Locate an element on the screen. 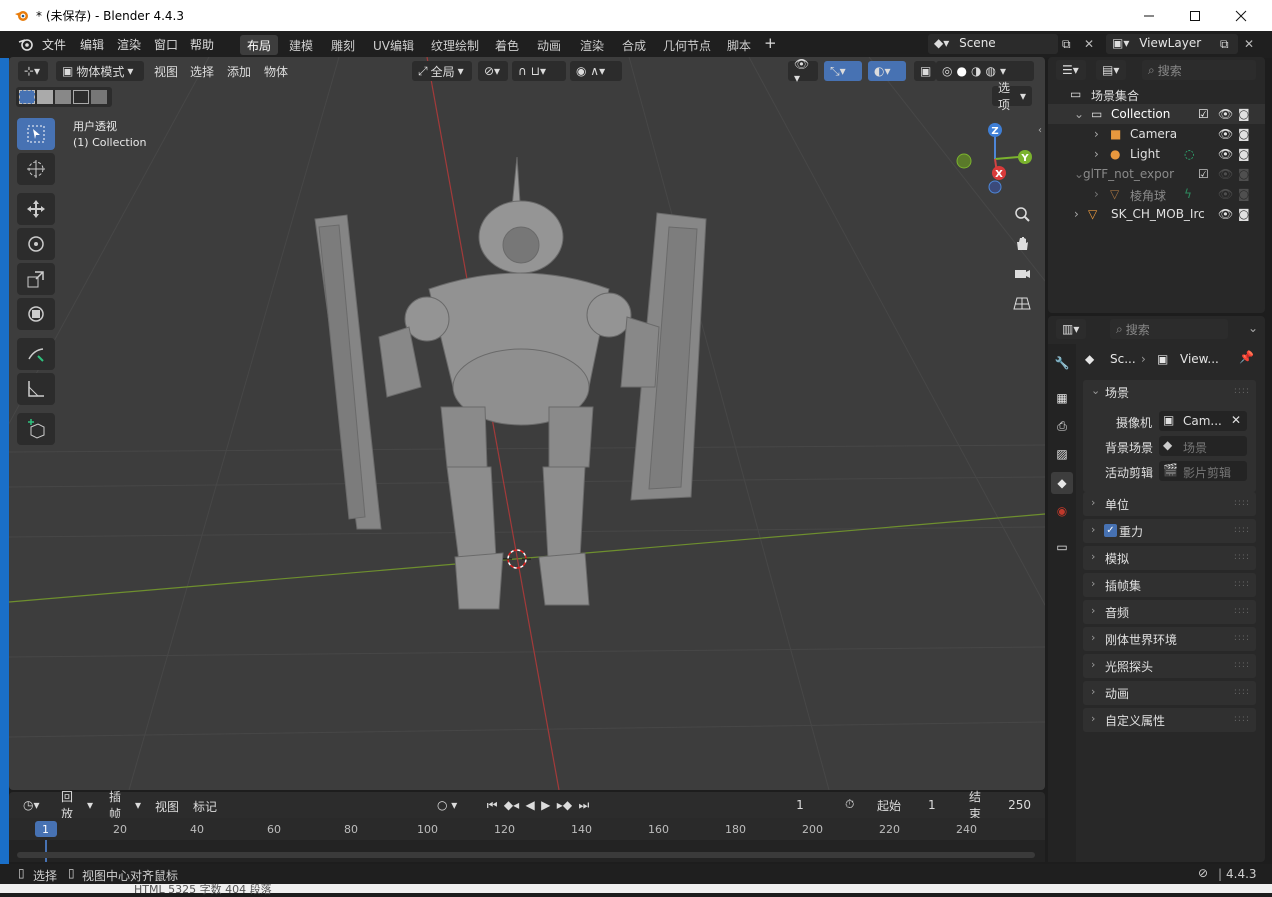 Image resolution: width=1272 pixels, height=897 pixels. scene-tab-icon: ◆ is located at coordinates (1062, 483).